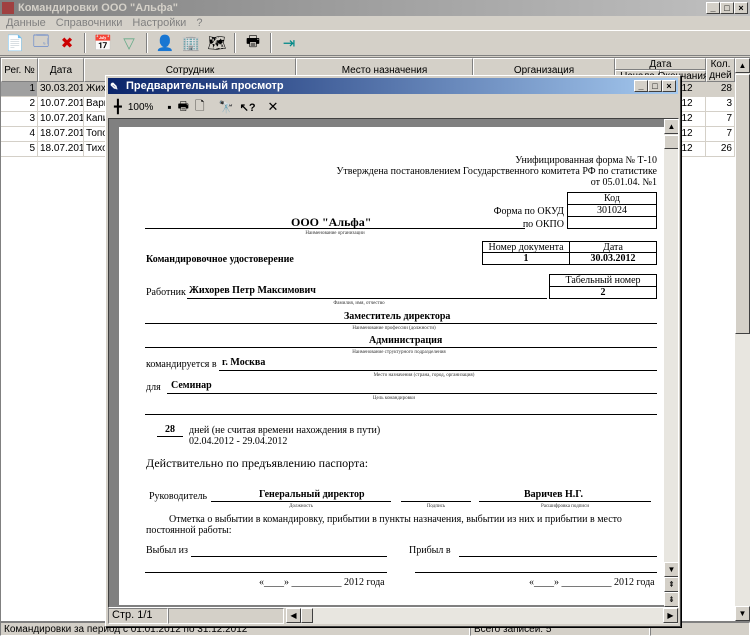  Describe the element at coordinates (244, 362) in the screenshot. I see `place: г. Москва` at that location.